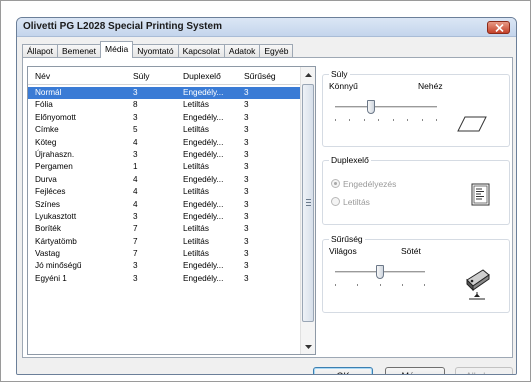 The image size is (531, 382). I want to click on duplex-disable-option: Letiltás, so click(350, 202).